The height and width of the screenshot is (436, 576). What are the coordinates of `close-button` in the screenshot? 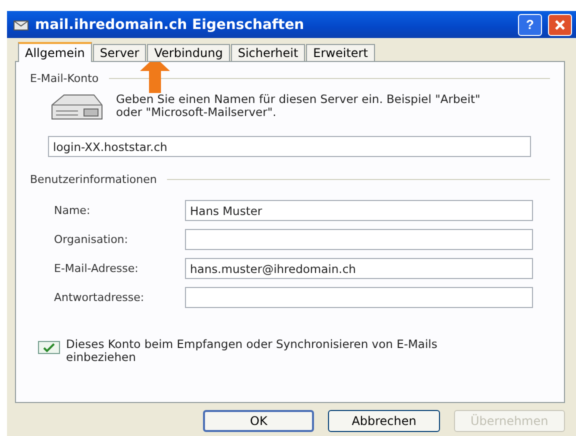 It's located at (560, 25).